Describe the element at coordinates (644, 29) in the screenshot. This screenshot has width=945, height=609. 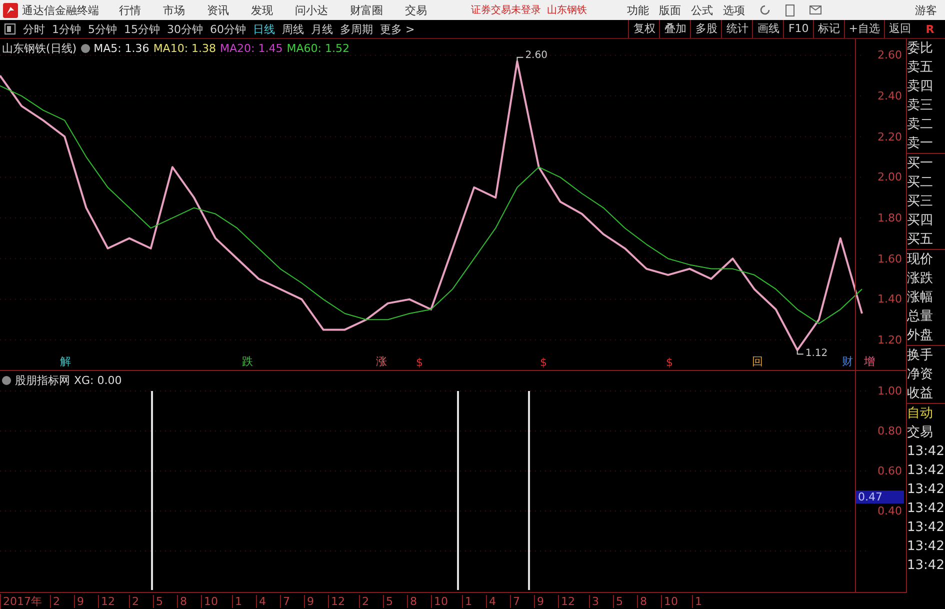
I see `toolbar-button: 复权` at that location.